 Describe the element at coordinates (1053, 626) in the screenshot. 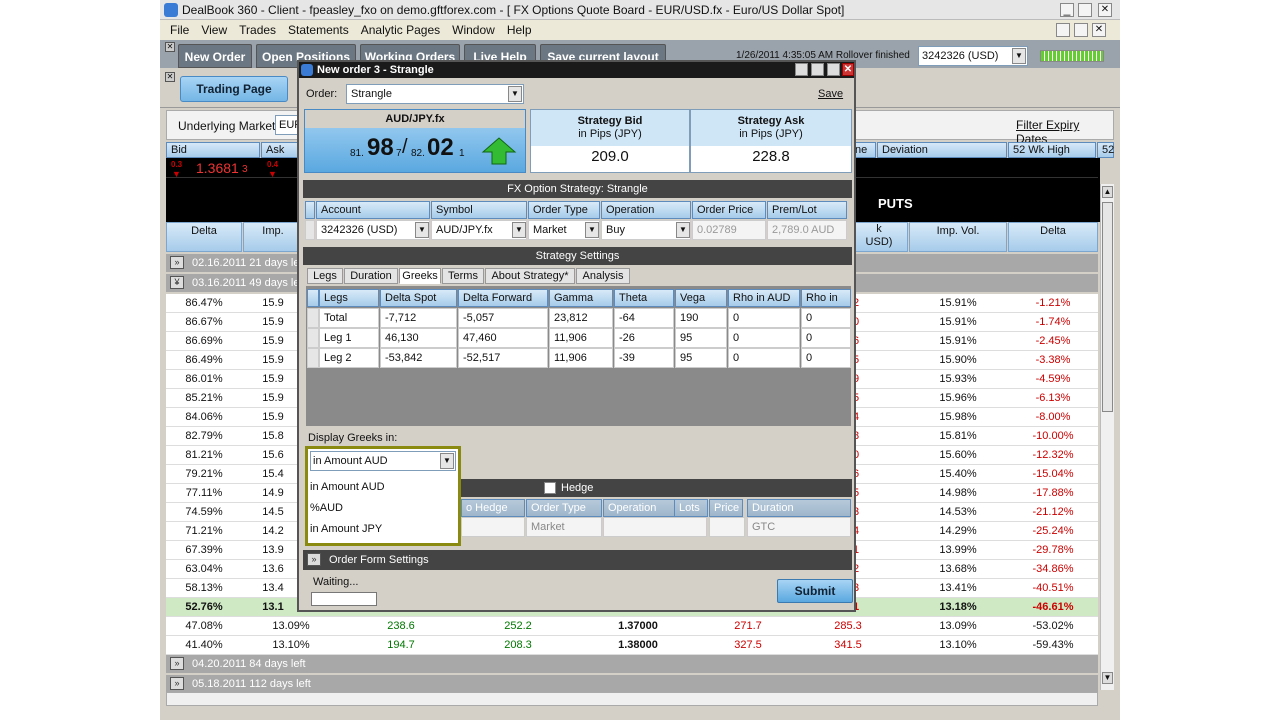

I see `cell-pd: -53.02%` at that location.